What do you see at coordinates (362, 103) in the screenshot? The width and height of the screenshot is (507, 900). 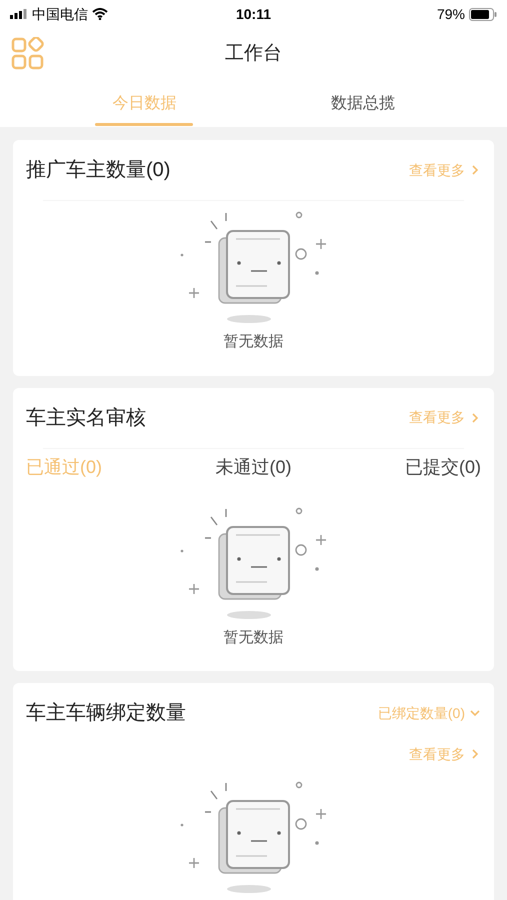 I see `tab: 数据总揽` at bounding box center [362, 103].